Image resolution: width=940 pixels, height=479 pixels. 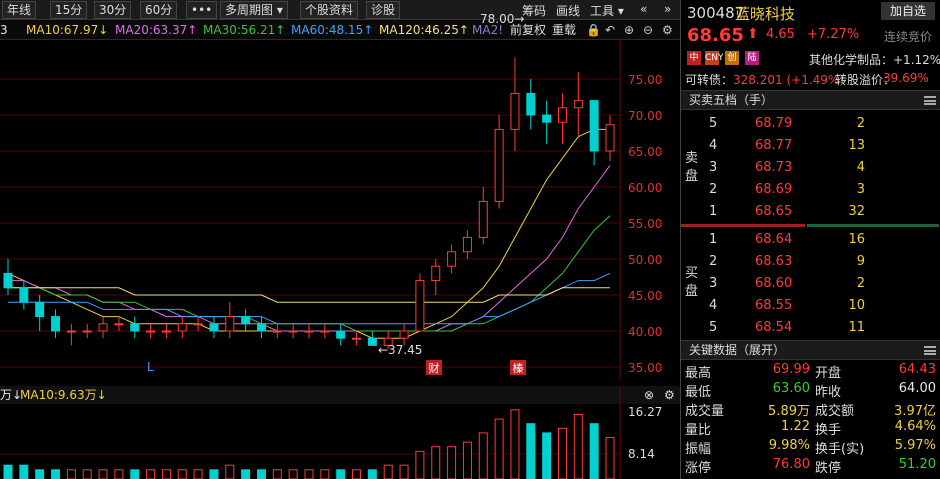 What do you see at coordinates (810, 306) in the screenshot?
I see `buy-level-row: 4 68.55 10` at bounding box center [810, 306].